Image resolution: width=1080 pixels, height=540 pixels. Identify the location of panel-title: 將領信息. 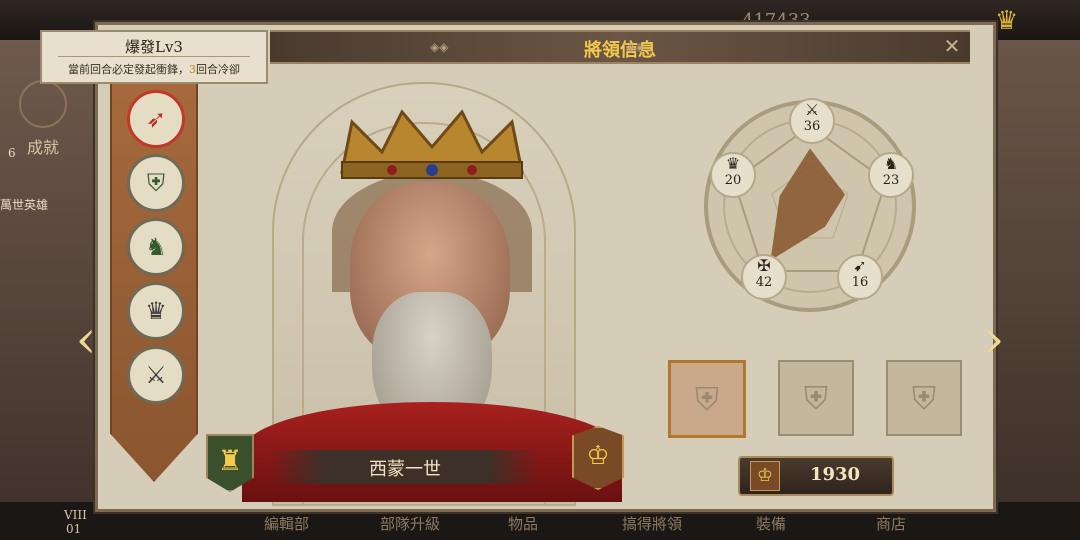
(620, 50).